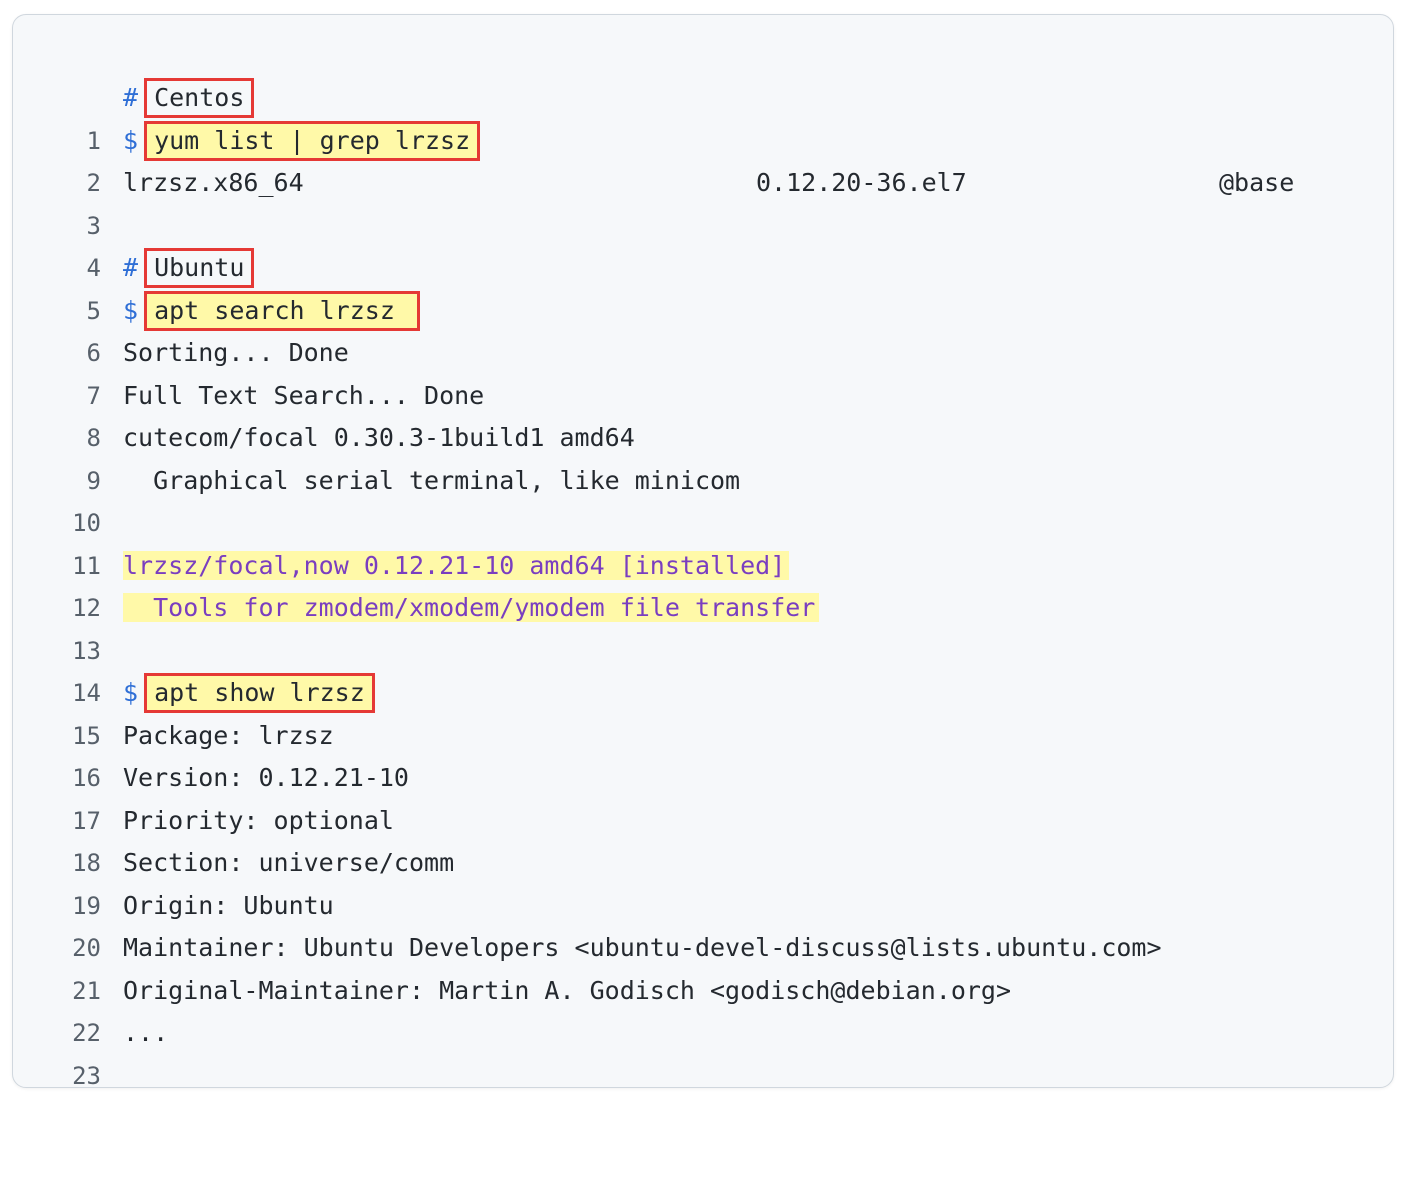 The height and width of the screenshot is (1182, 1403). I want to click on boxed-heading-ubuntu: Ubuntu, so click(199, 268).